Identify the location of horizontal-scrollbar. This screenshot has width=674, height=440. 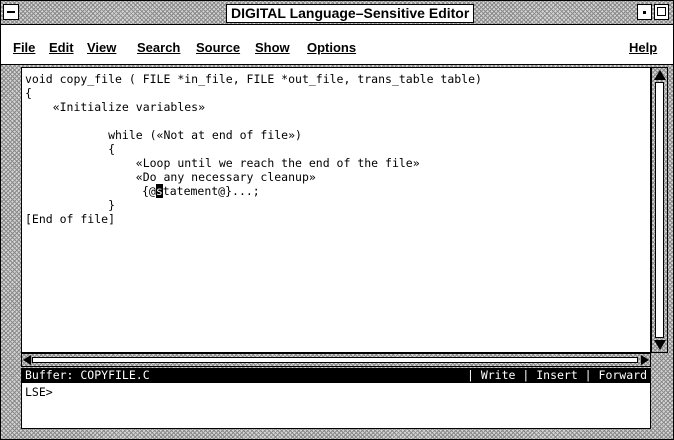
(336, 360).